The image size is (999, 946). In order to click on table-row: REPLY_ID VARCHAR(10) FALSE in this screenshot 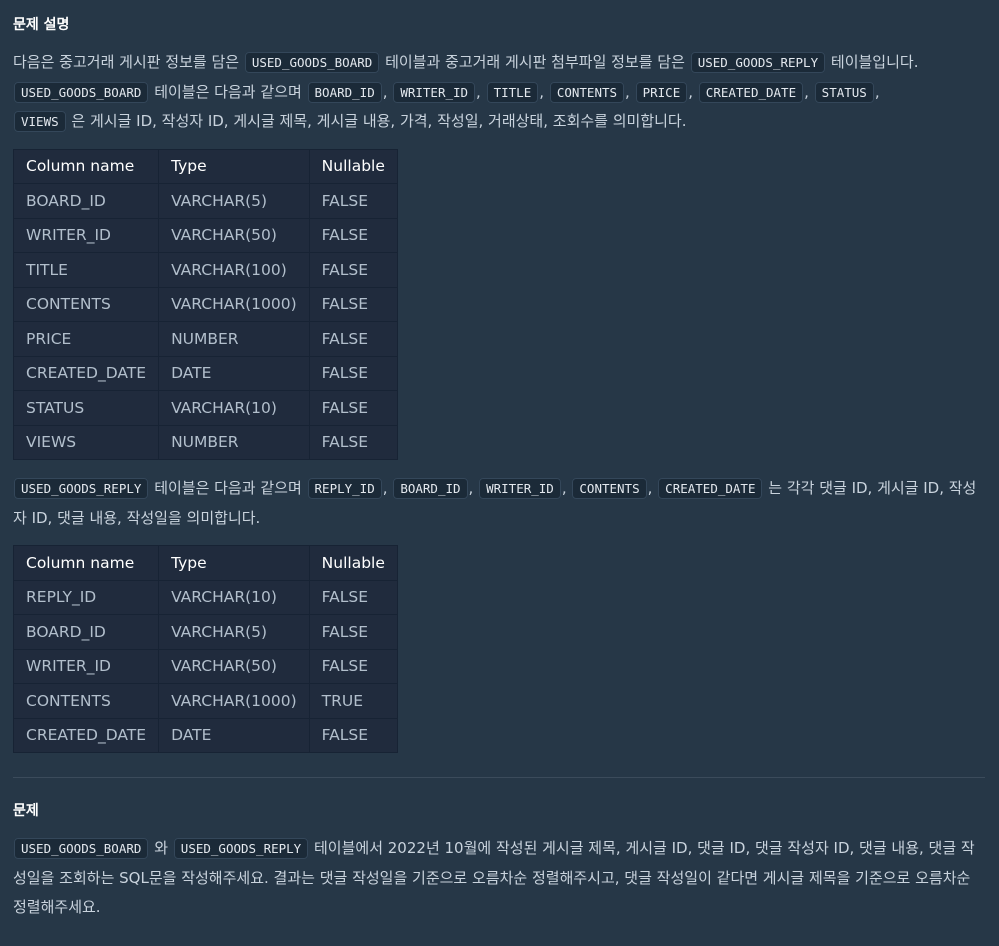, I will do `click(205, 597)`.